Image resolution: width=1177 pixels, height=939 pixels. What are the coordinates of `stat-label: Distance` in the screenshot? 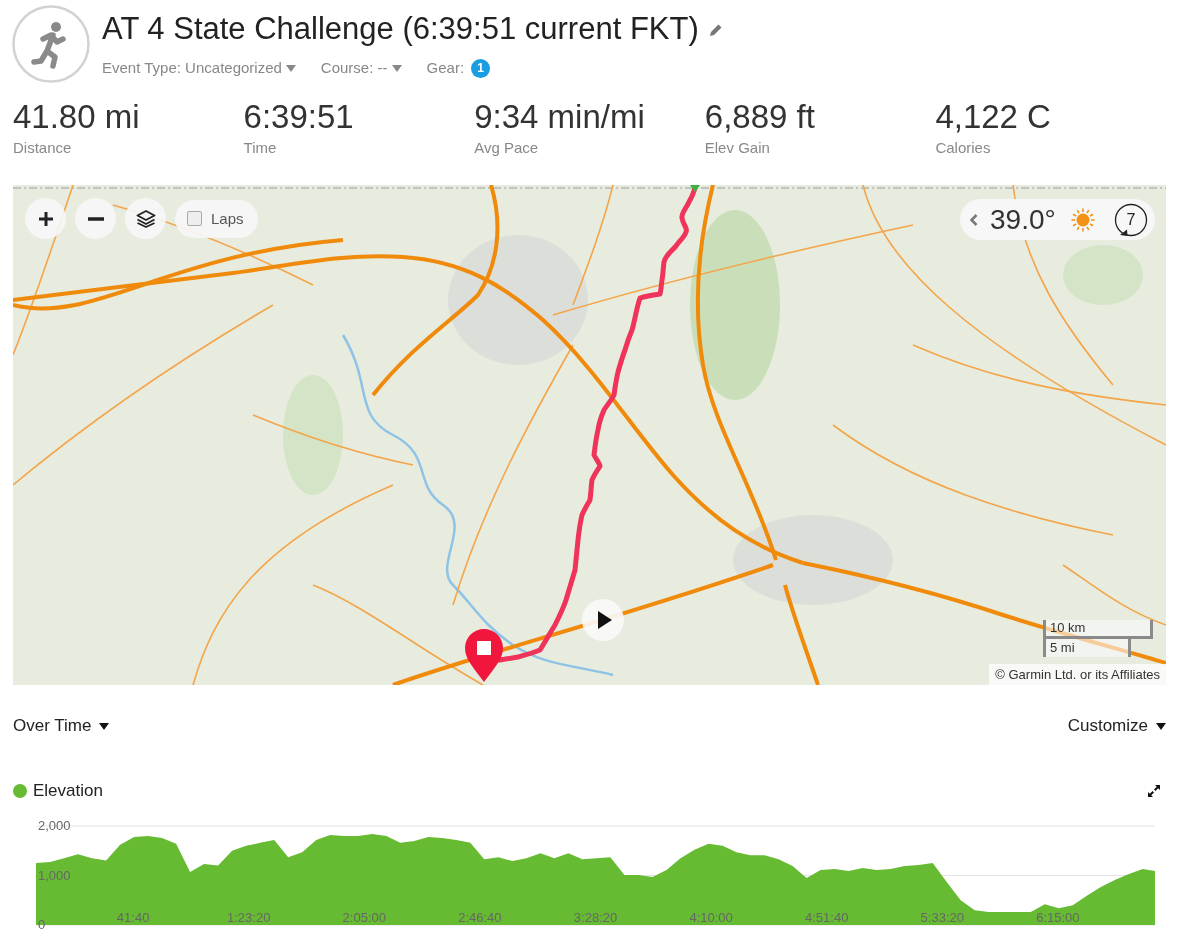 It's located at (43, 148).